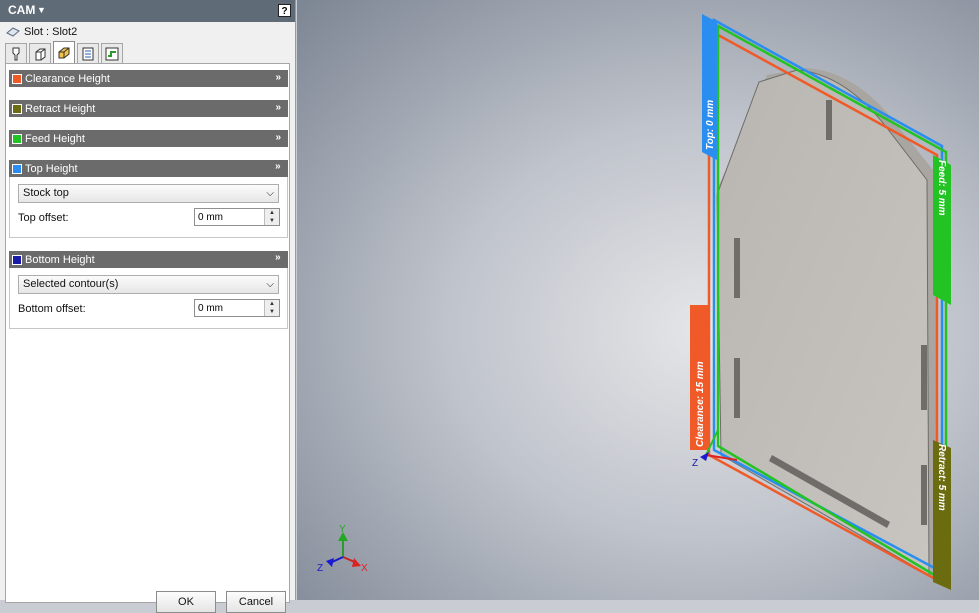 The image size is (979, 613). What do you see at coordinates (60, 259) in the screenshot?
I see `bottom-height-label: Bottom Height` at bounding box center [60, 259].